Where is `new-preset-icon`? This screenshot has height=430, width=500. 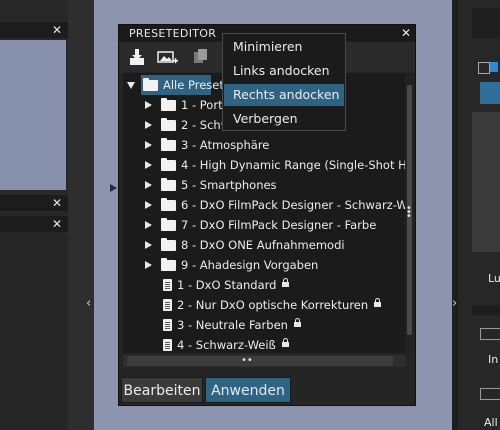 new-preset-icon is located at coordinates (168, 58).